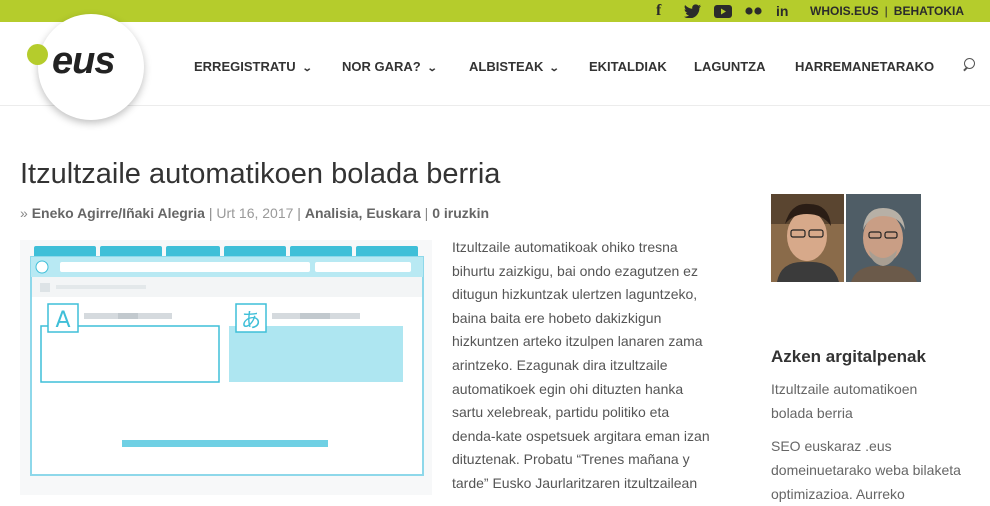 This screenshot has height=506, width=990. Describe the element at coordinates (929, 11) in the screenshot. I see `top-link-behatokia: BEHATOKIA` at that location.